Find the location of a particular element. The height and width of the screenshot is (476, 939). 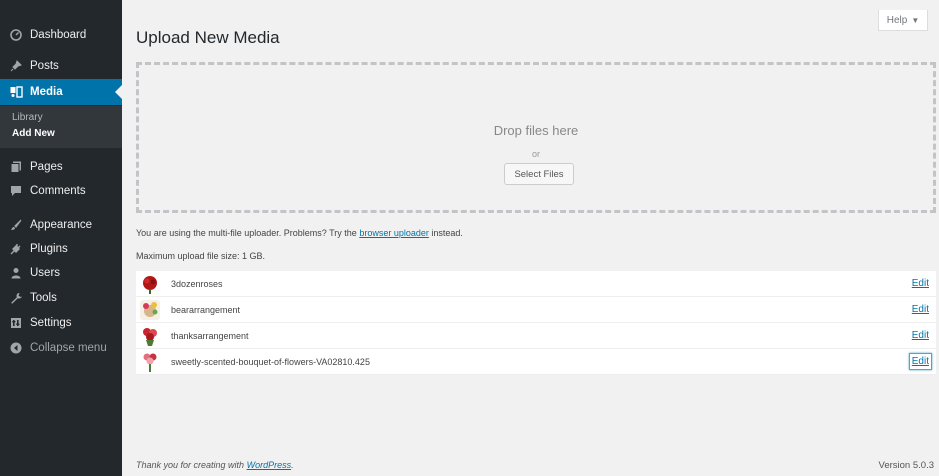

sidebar-item-label: Collapse menu is located at coordinates (68, 348).